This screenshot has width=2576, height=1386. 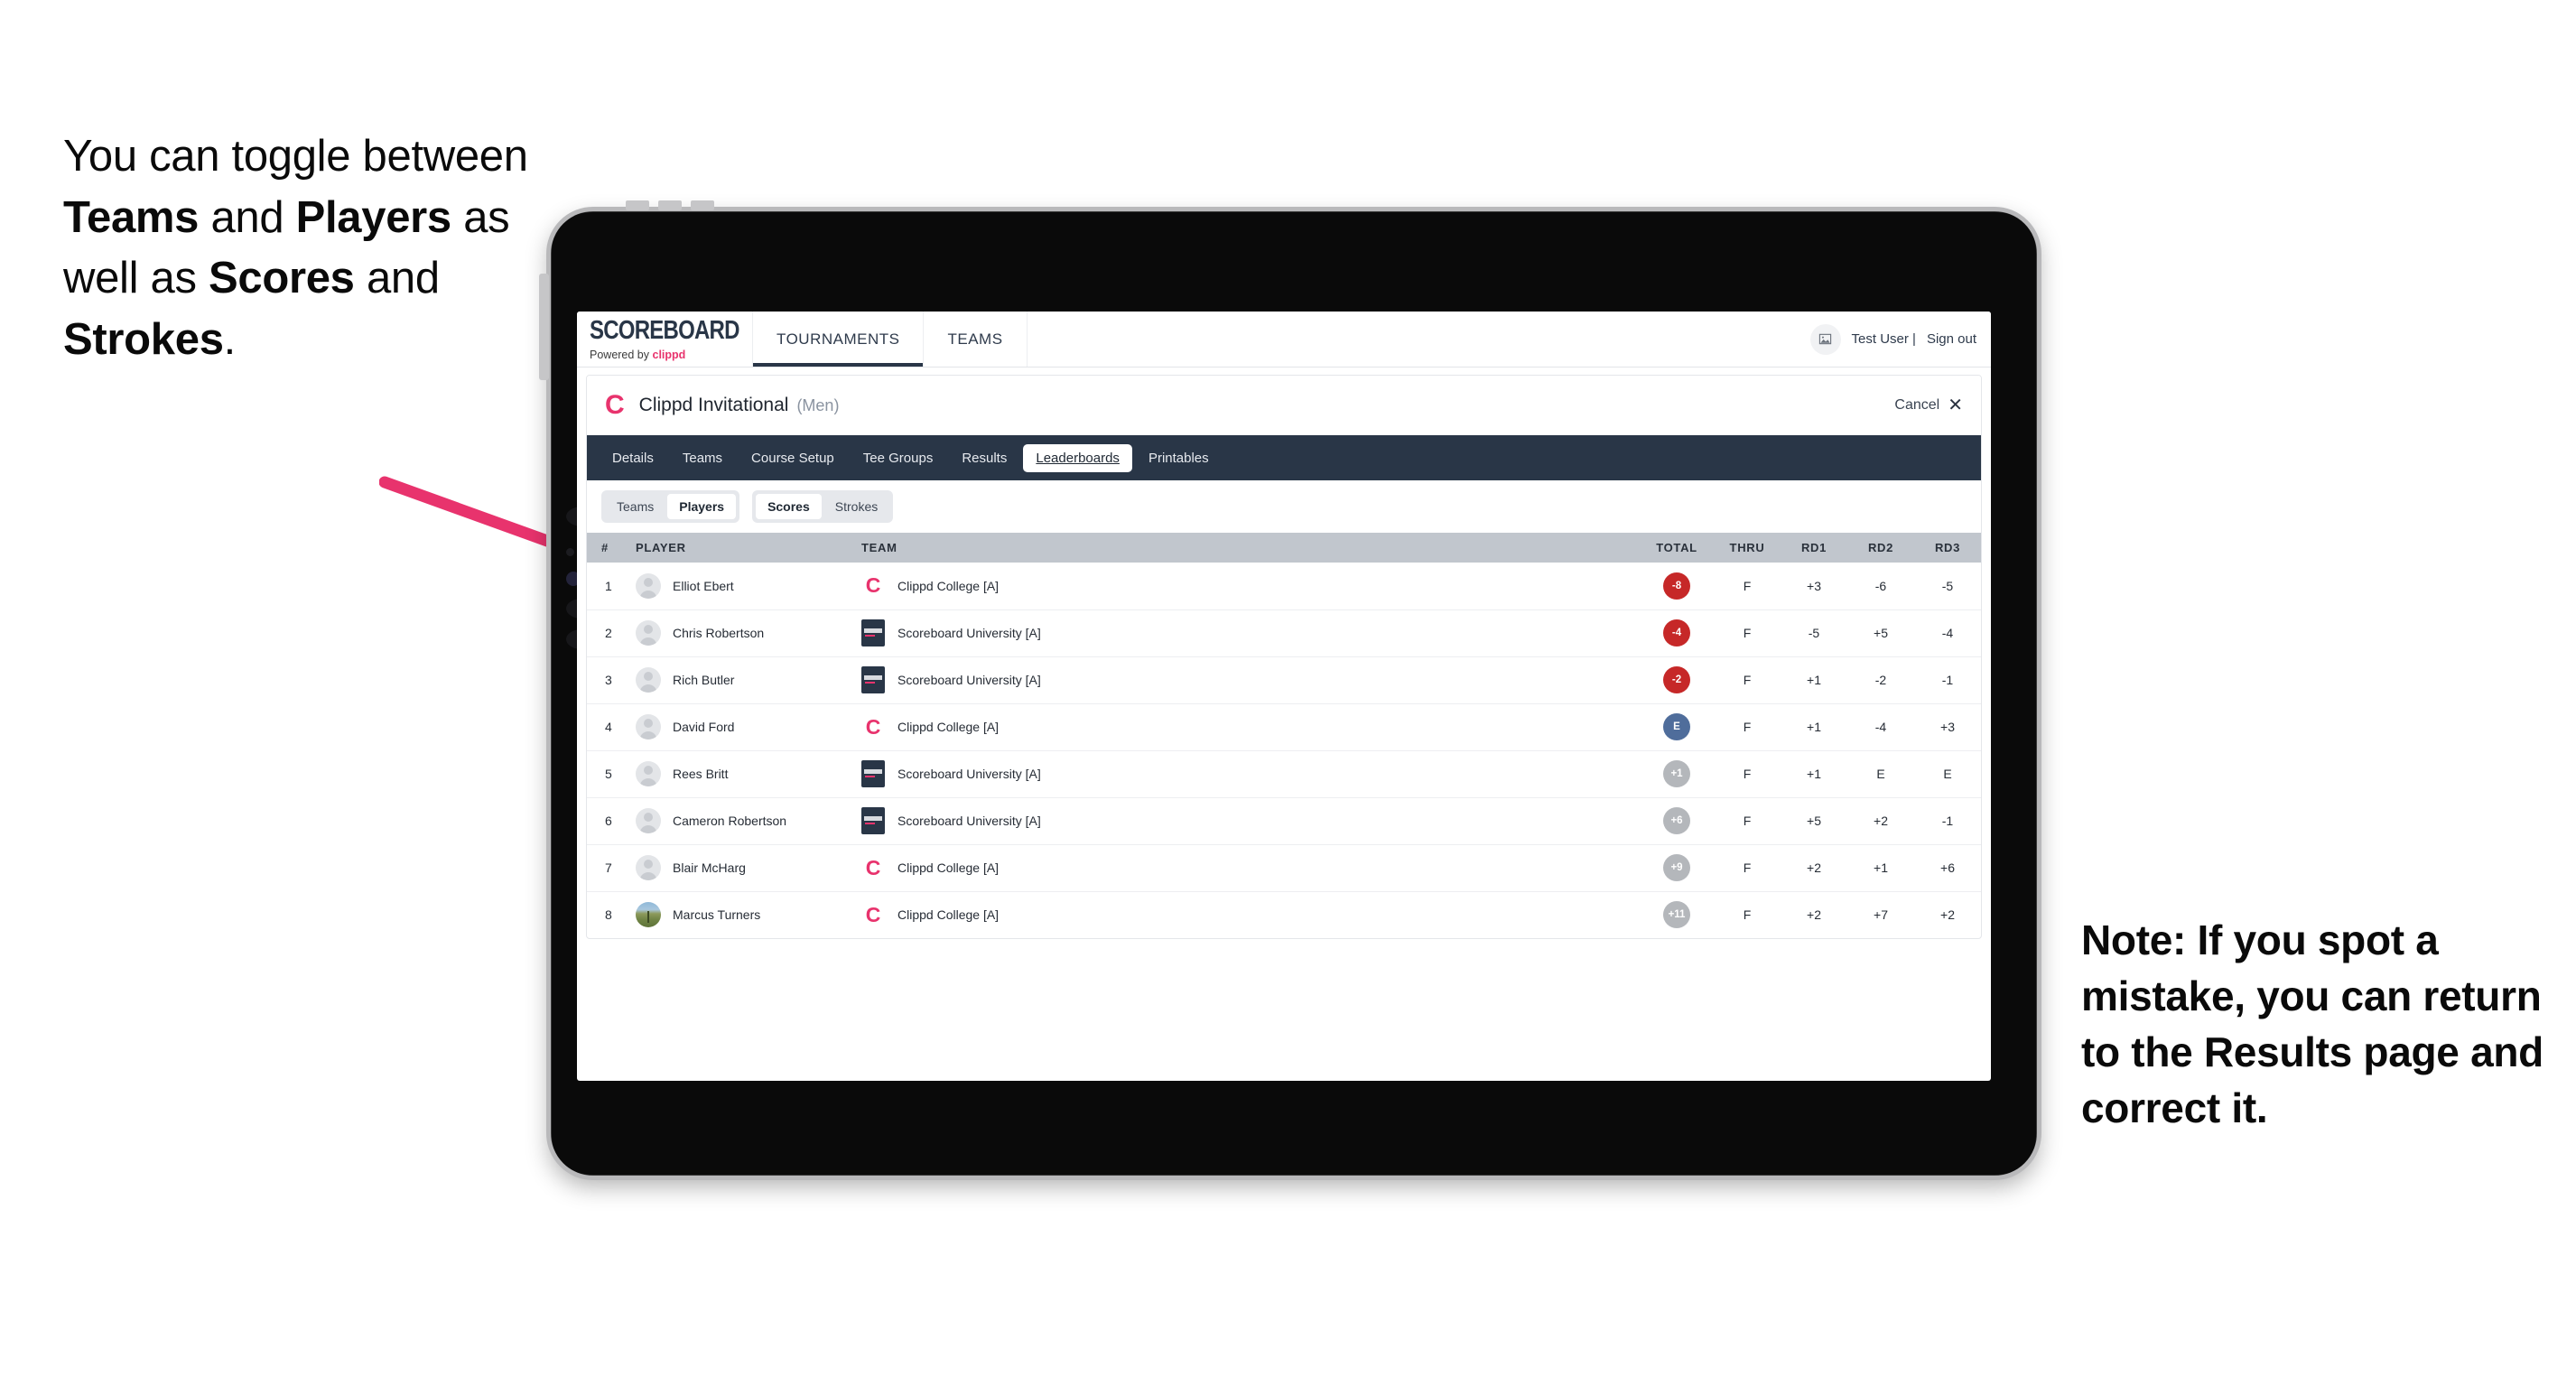 I want to click on close-icon: ✕, so click(x=1955, y=405).